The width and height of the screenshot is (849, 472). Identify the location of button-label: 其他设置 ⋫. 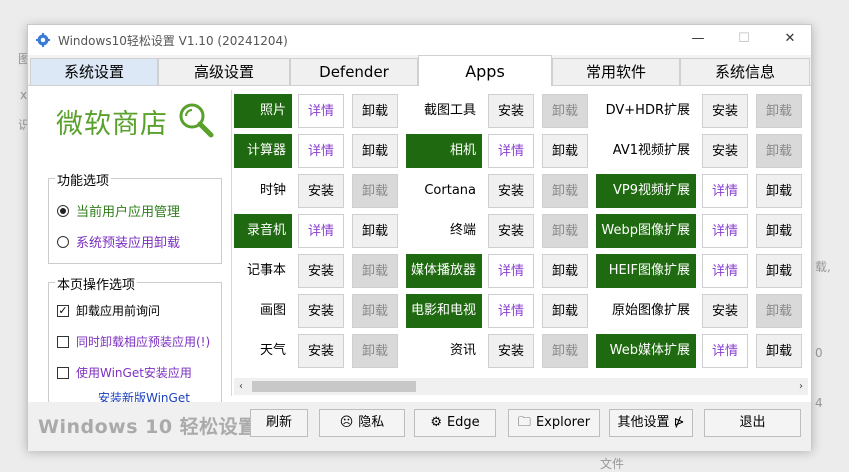
(651, 422).